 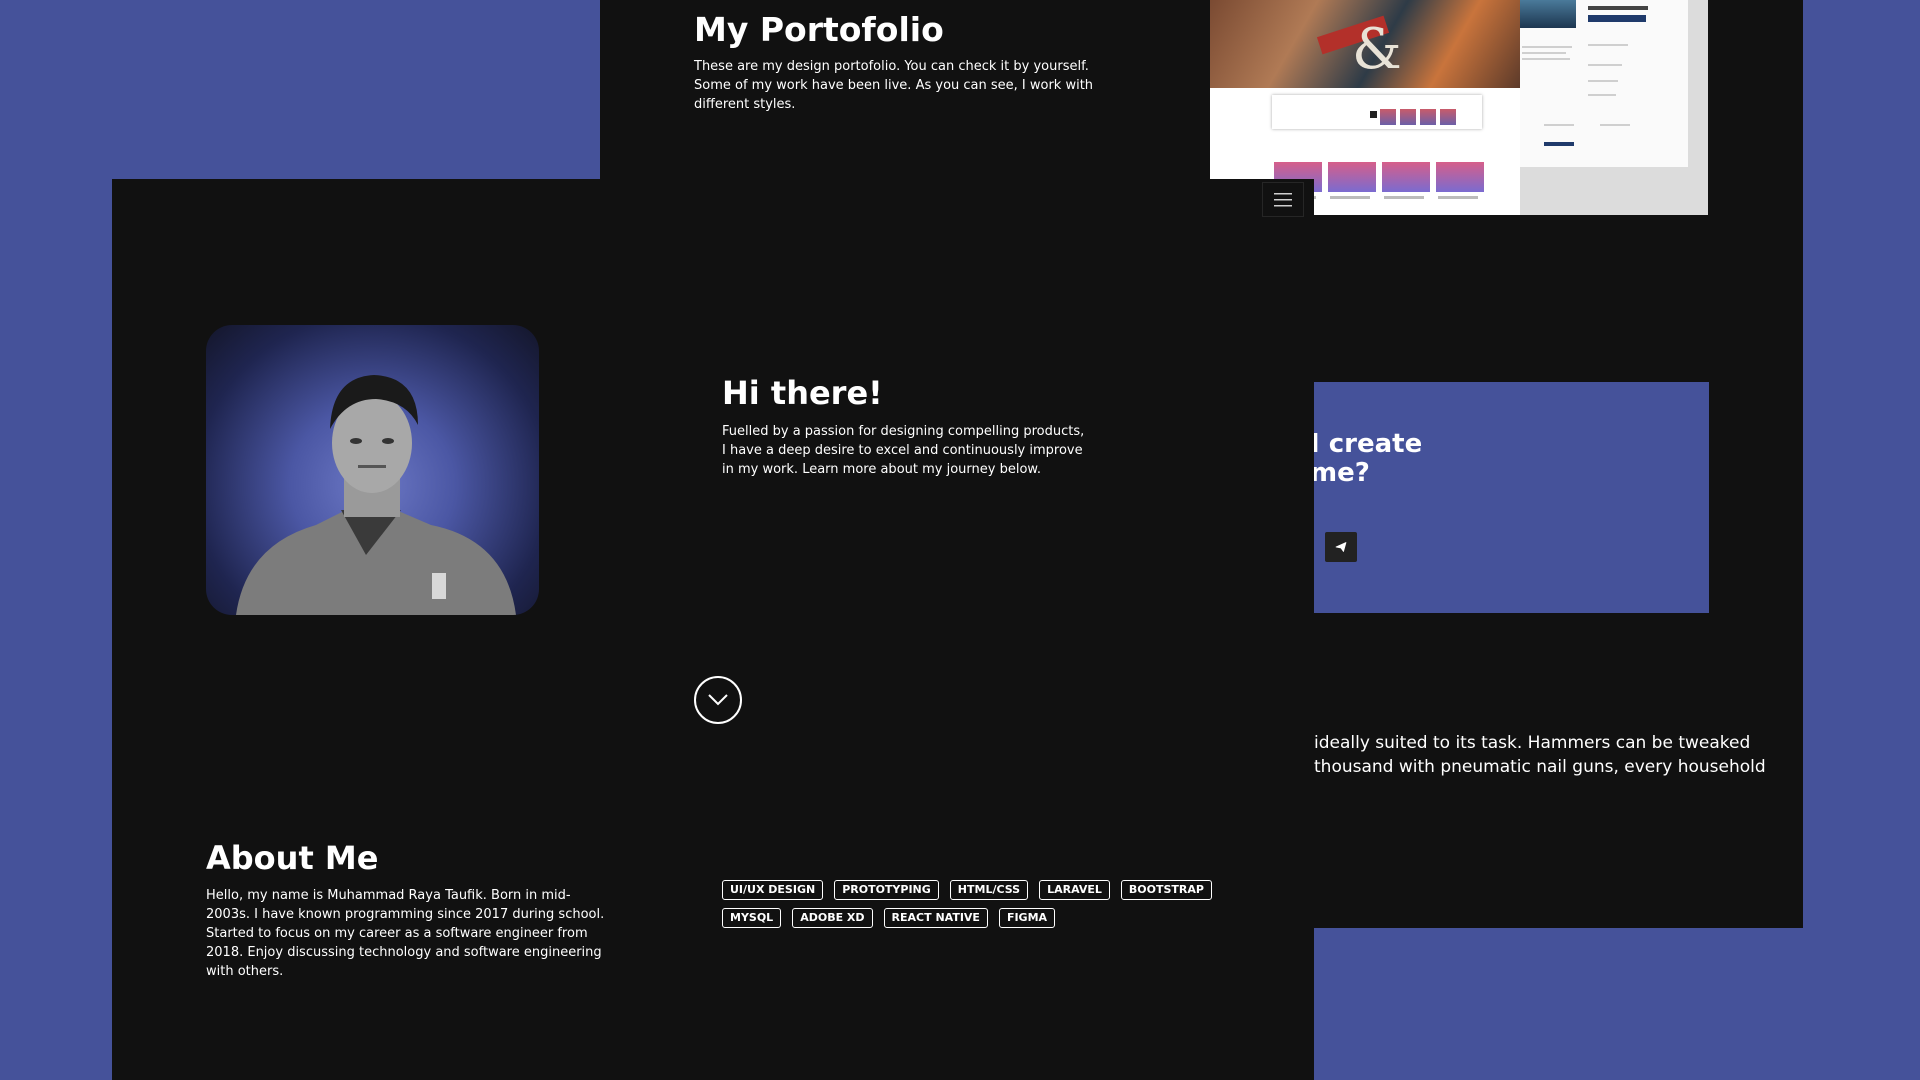 What do you see at coordinates (773, 890) in the screenshot?
I see `skill-tag: UI/UX DESIGN` at bounding box center [773, 890].